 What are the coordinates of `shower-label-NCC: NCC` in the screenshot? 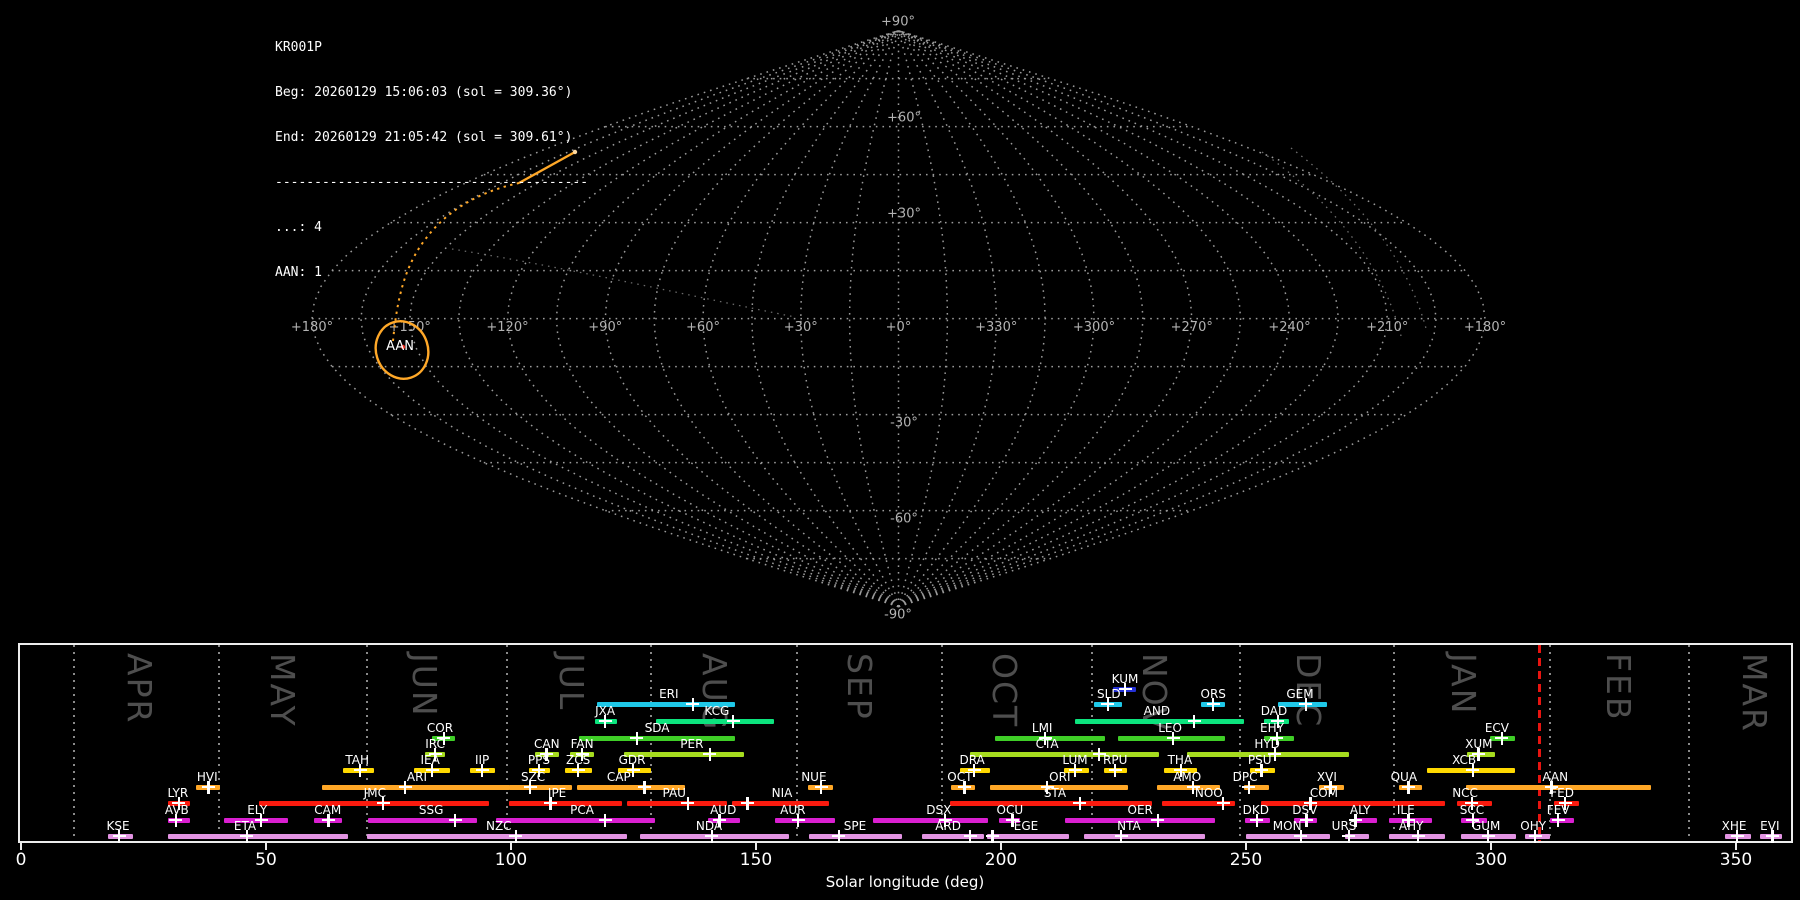 It's located at (1465, 793).